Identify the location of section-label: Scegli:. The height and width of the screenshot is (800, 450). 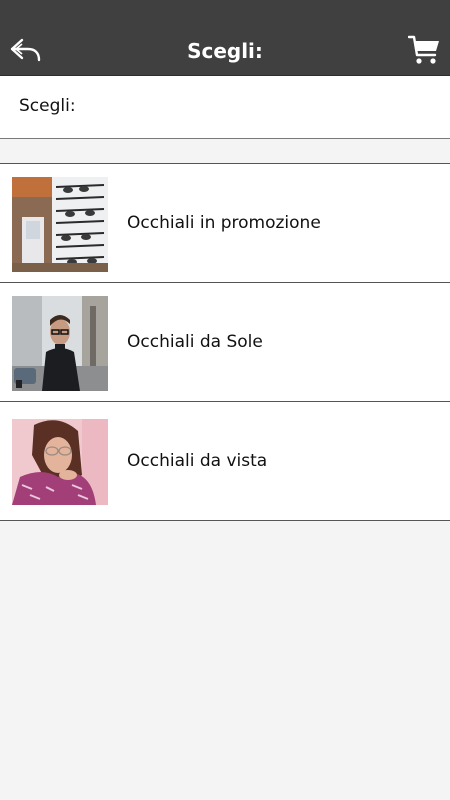
(47, 106).